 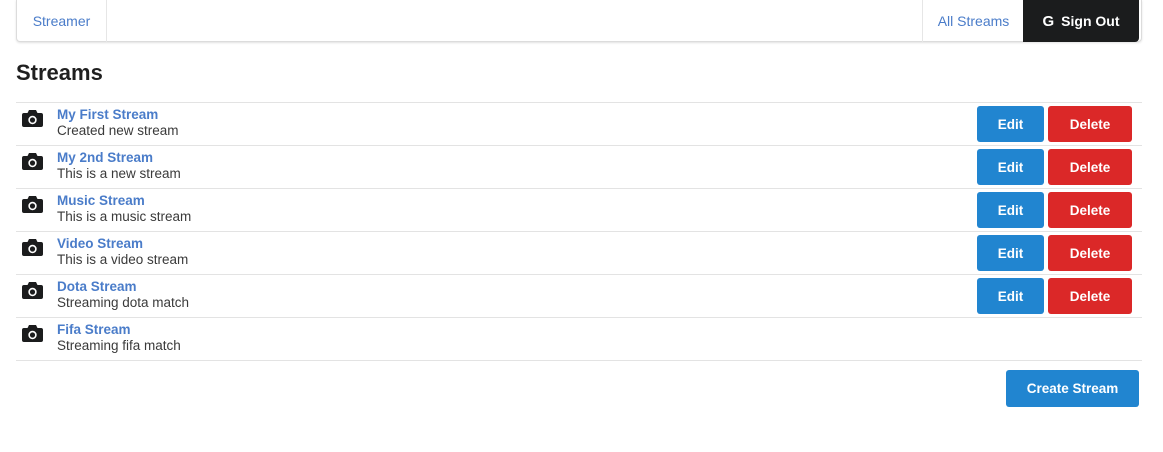 I want to click on google-icon: G, so click(x=1048, y=21).